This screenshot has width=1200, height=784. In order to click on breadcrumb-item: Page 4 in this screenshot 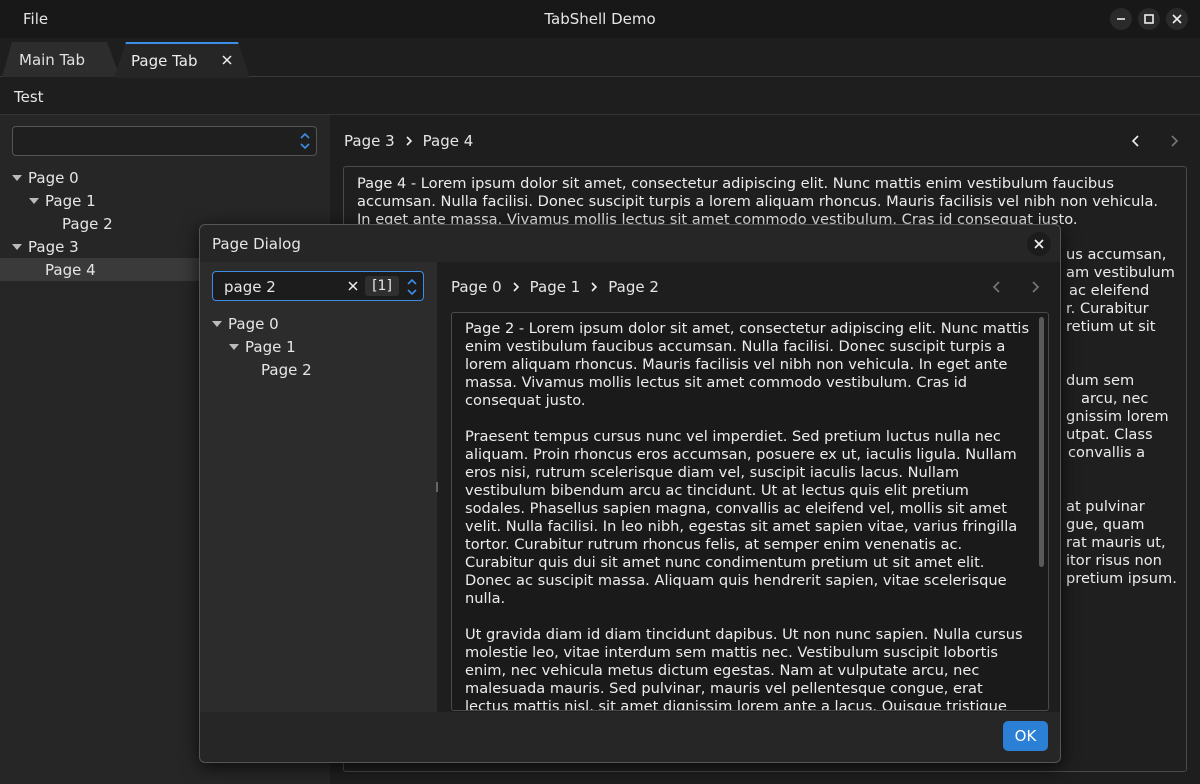, I will do `click(448, 141)`.